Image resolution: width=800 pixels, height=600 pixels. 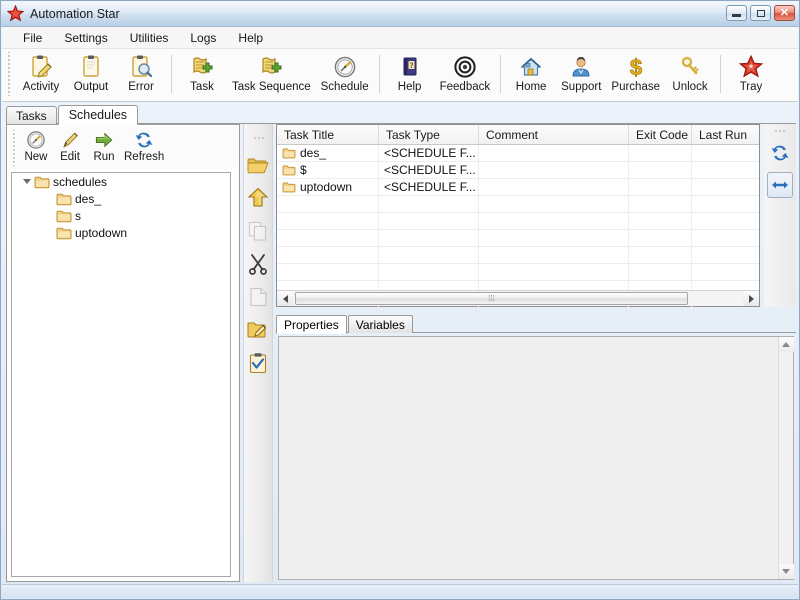 What do you see at coordinates (258, 297) in the screenshot?
I see `paste-button` at bounding box center [258, 297].